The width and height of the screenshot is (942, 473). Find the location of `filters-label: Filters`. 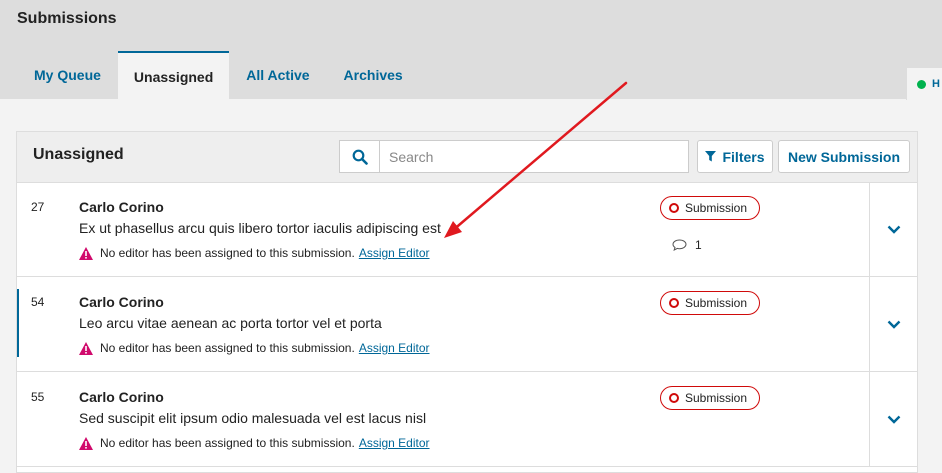

filters-label: Filters is located at coordinates (743, 156).